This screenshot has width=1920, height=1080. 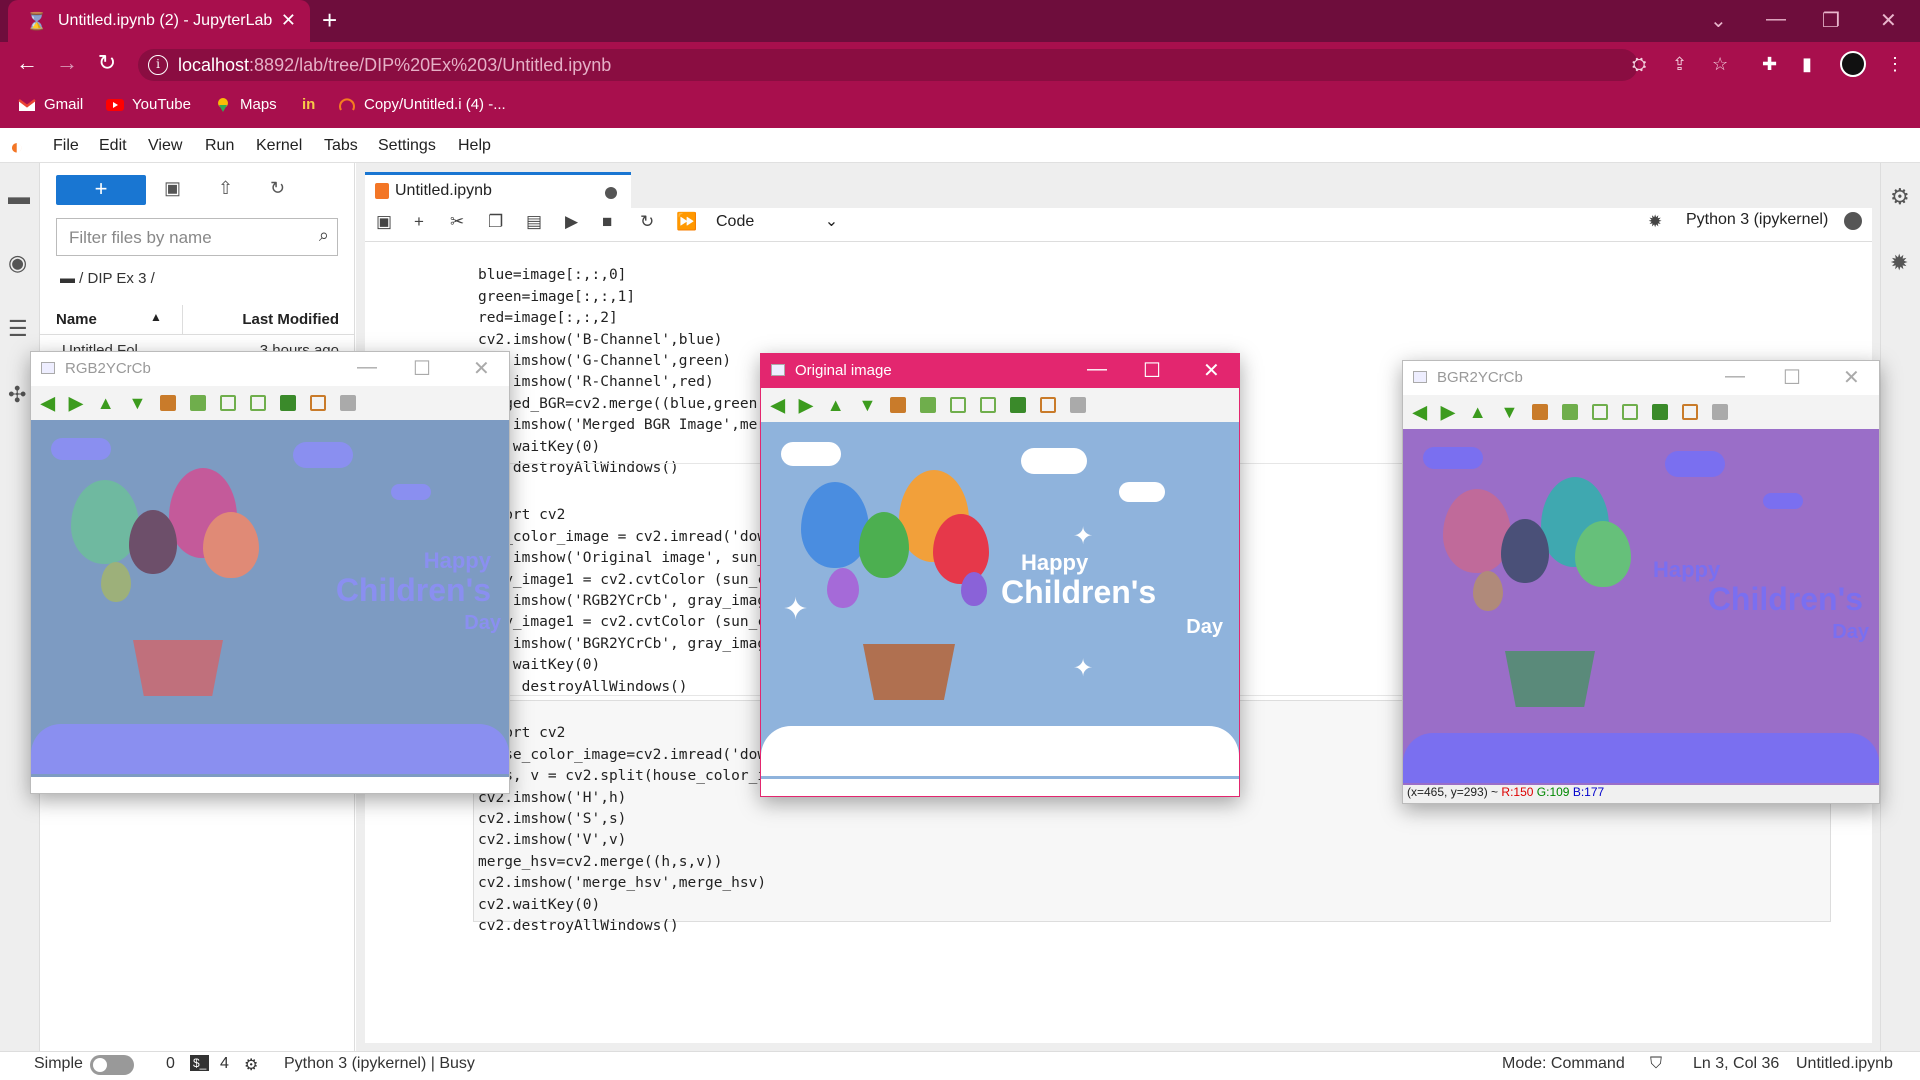 What do you see at coordinates (1831, 20) in the screenshot?
I see `restore-window-button: ❐` at bounding box center [1831, 20].